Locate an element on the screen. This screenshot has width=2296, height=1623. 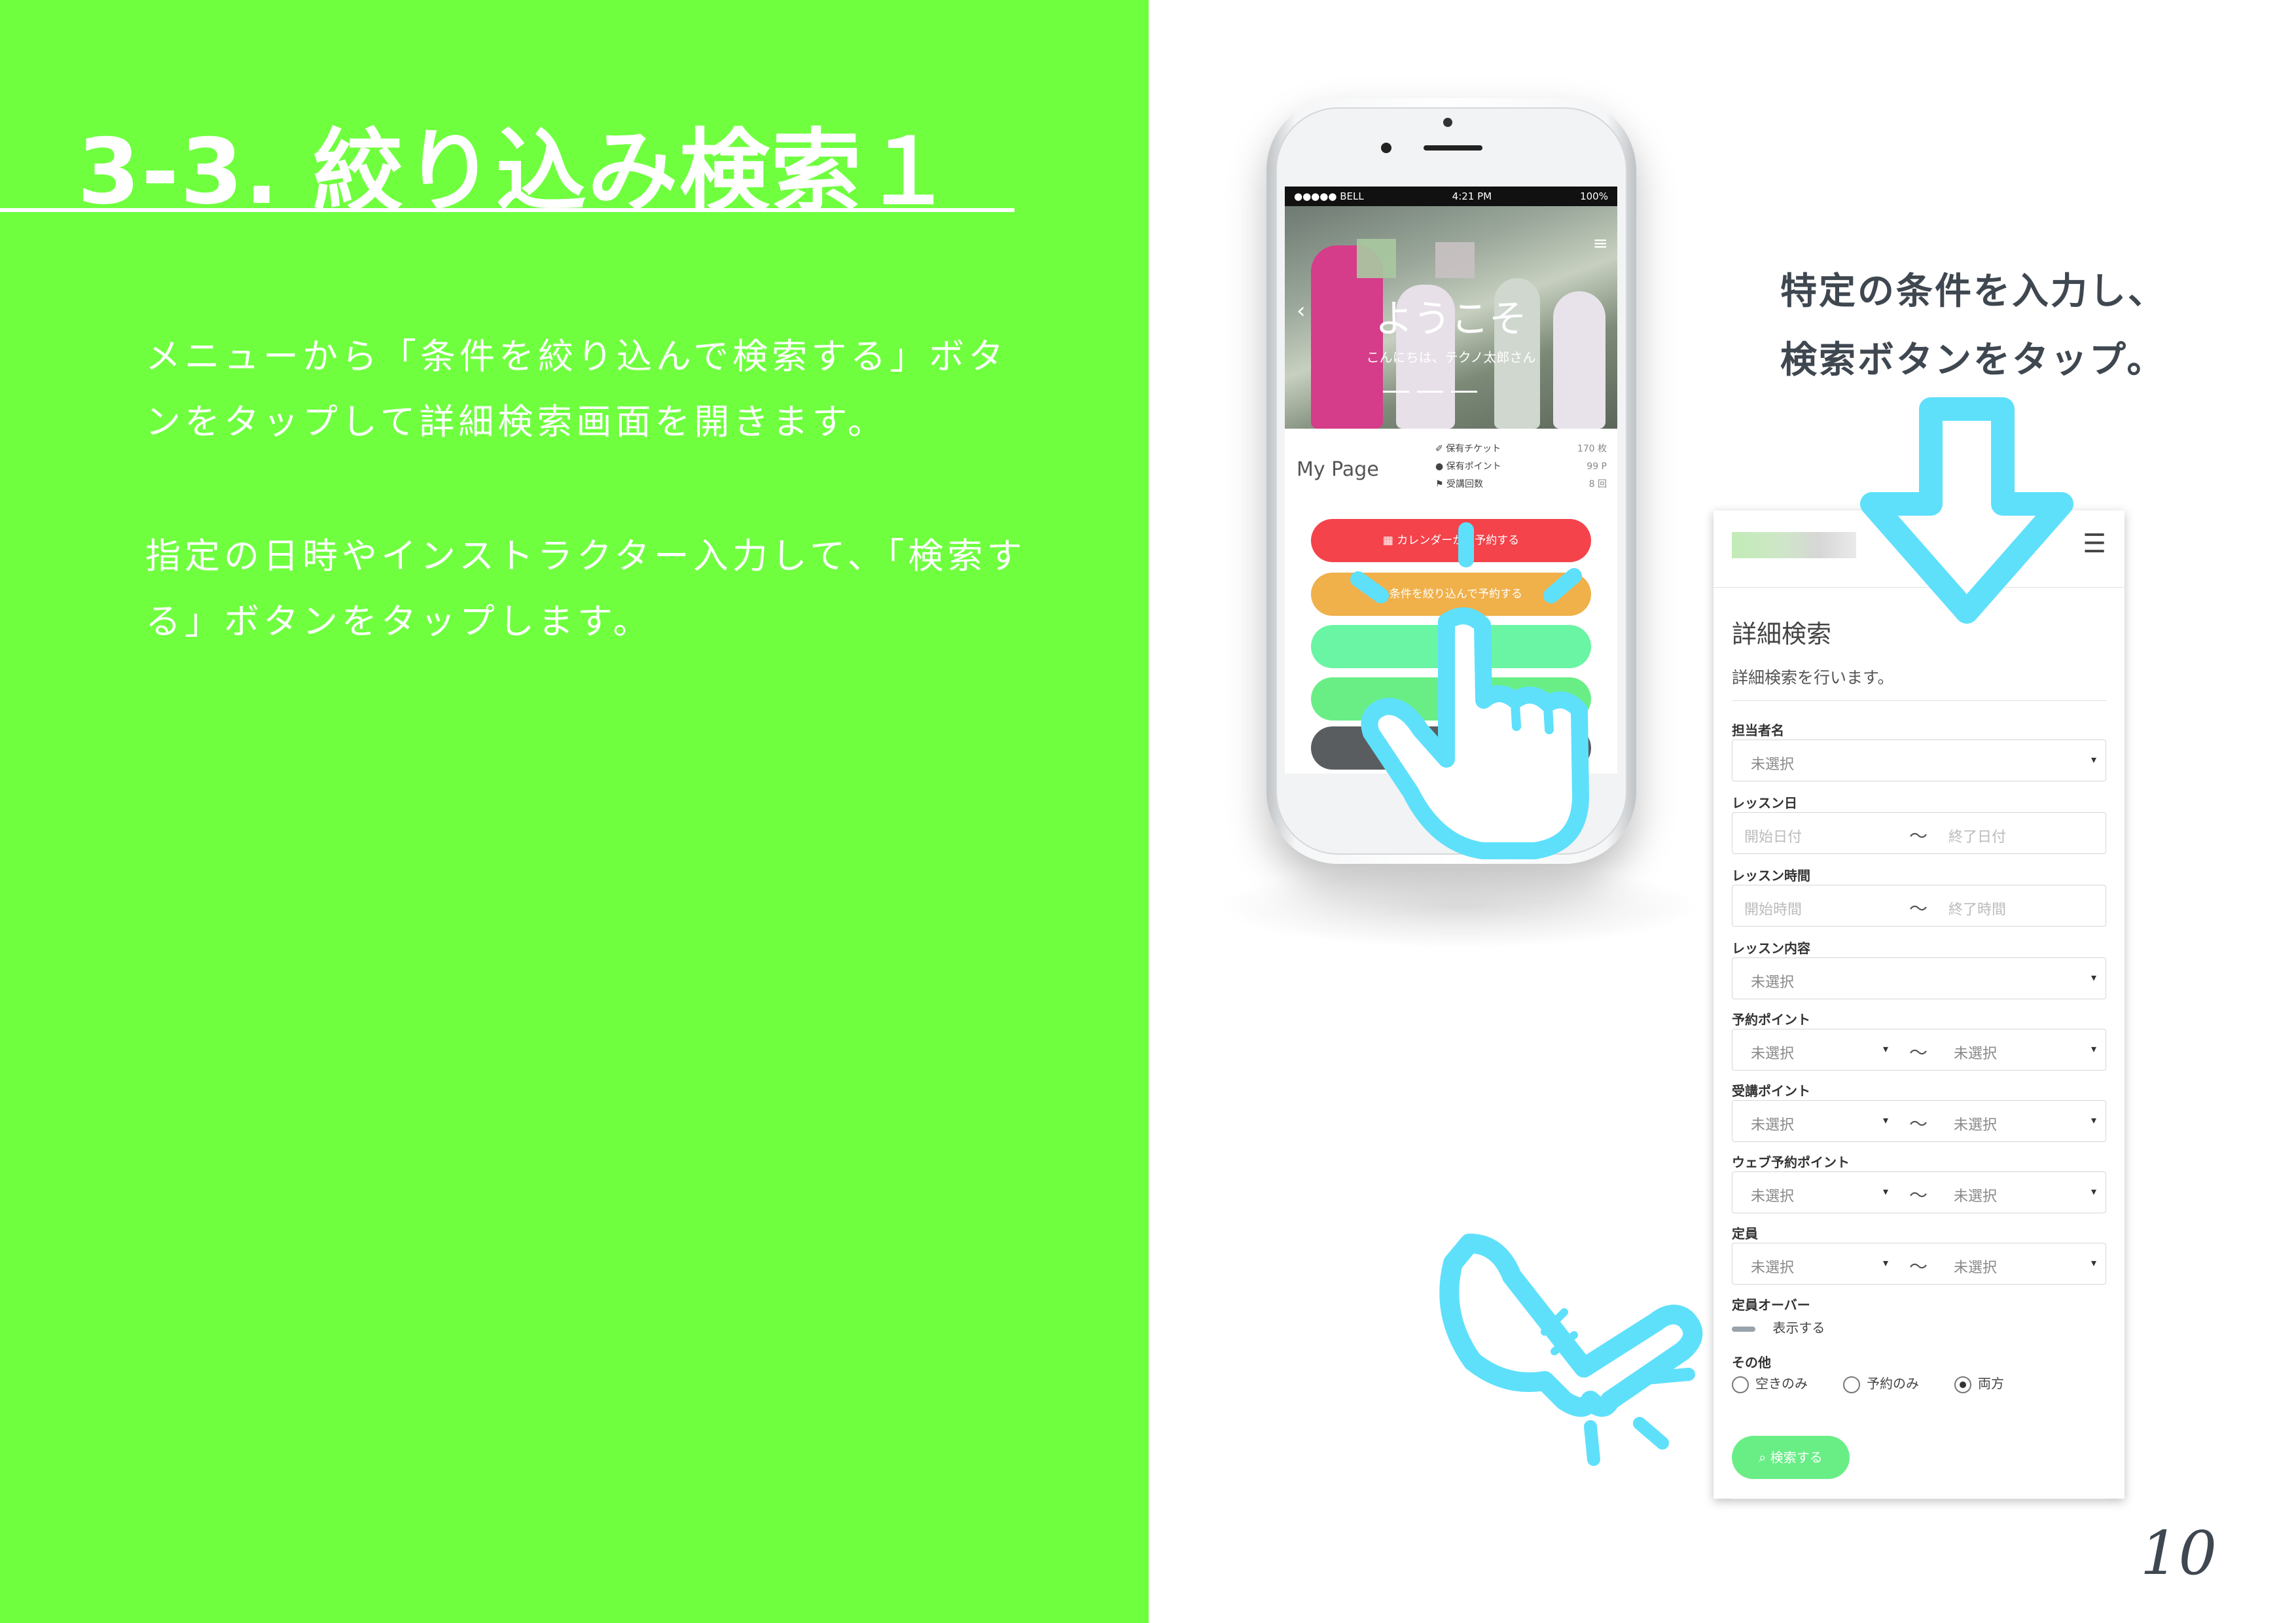
stat-label: 受講回数 is located at coordinates (1465, 484).